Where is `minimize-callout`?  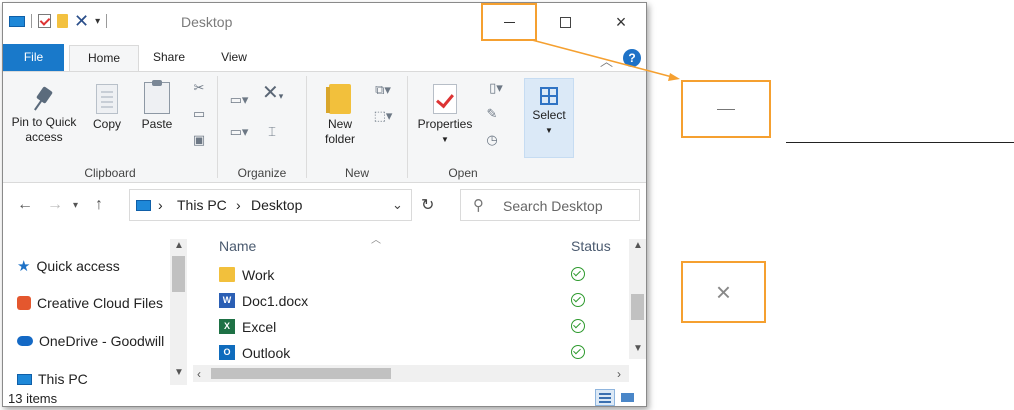
minimize-callout is located at coordinates (726, 109).